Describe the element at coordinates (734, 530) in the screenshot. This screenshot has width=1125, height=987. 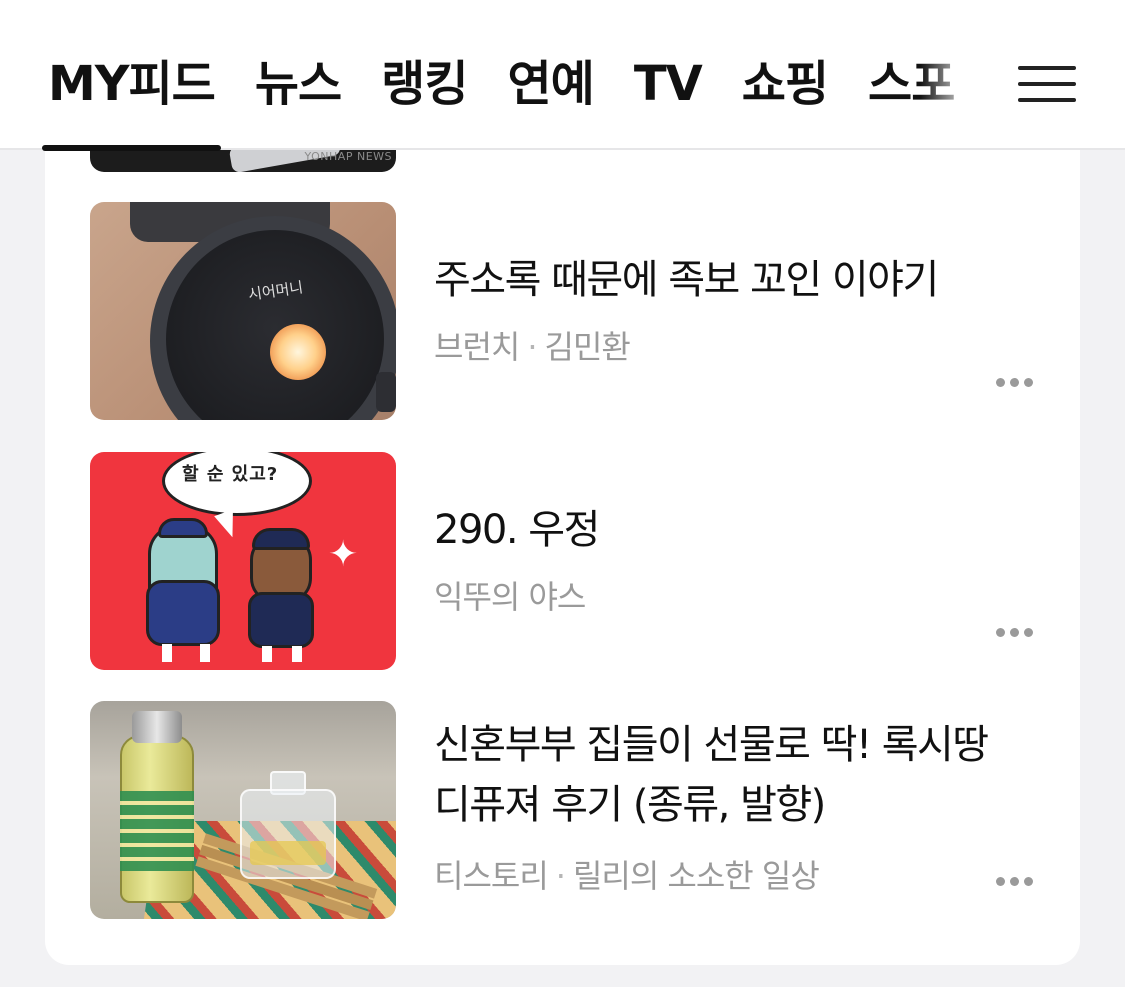
I see `item-title: 290. 우정` at that location.